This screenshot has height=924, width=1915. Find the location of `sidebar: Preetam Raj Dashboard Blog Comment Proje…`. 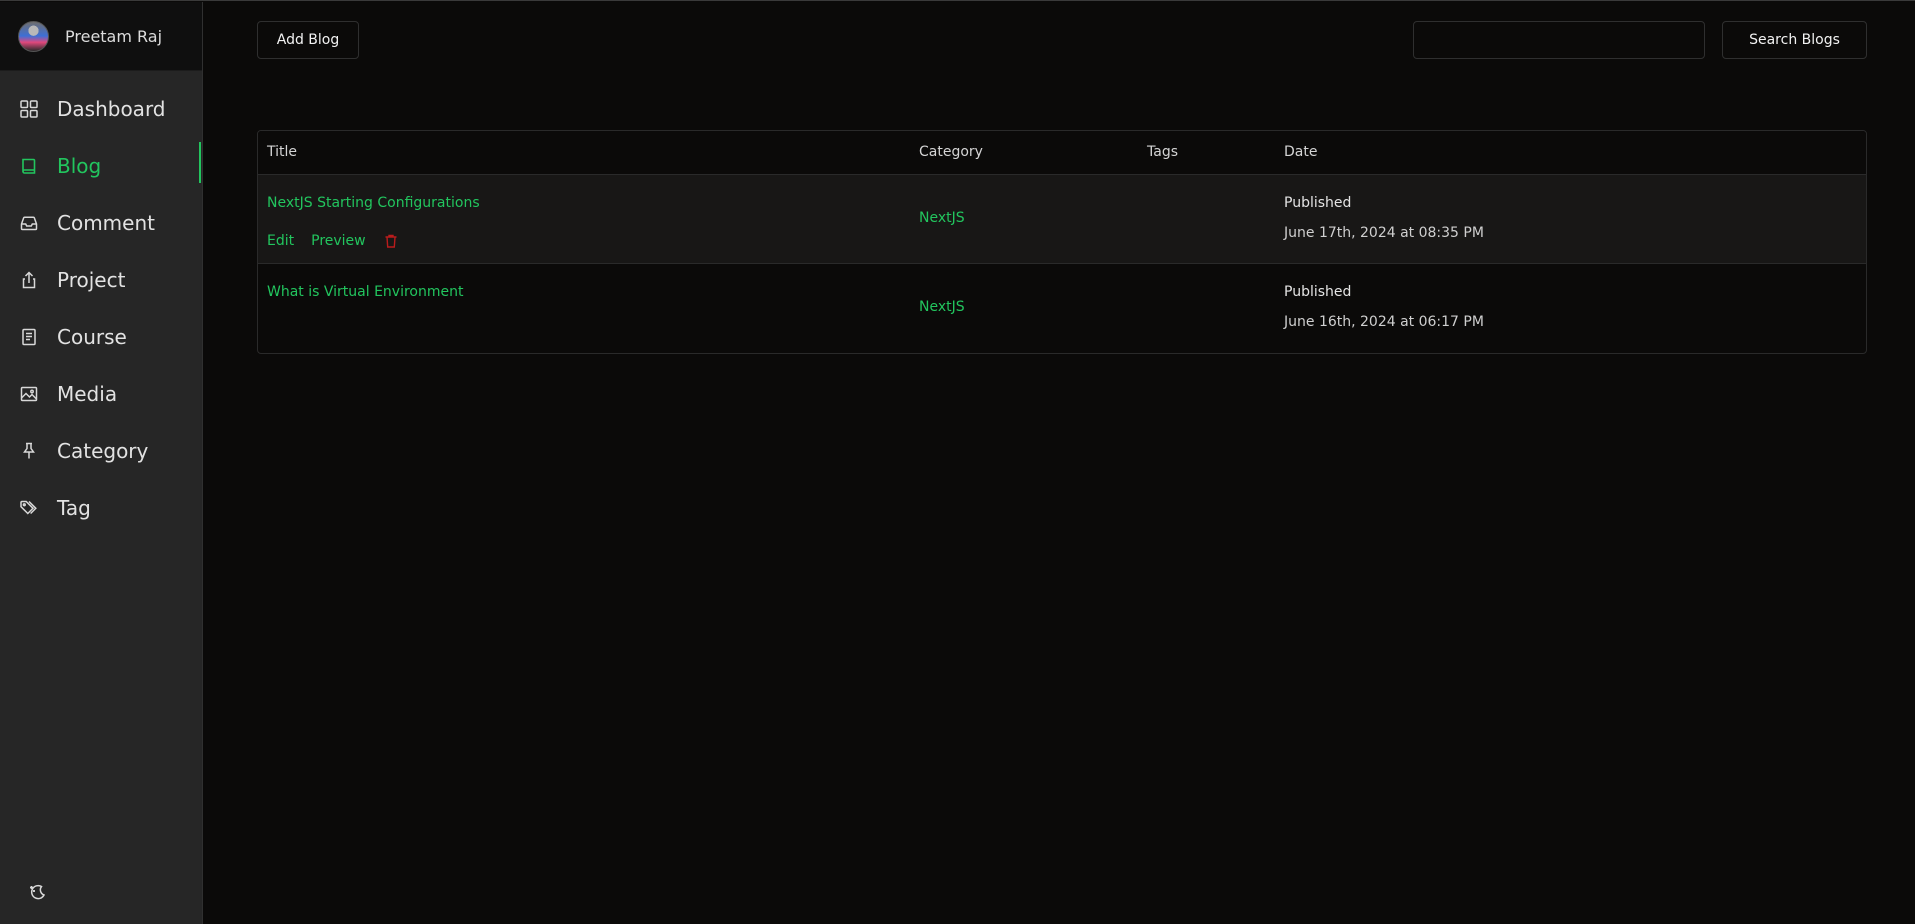

sidebar: Preetam Raj Dashboard Blog Comment Proje… is located at coordinates (101, 463).